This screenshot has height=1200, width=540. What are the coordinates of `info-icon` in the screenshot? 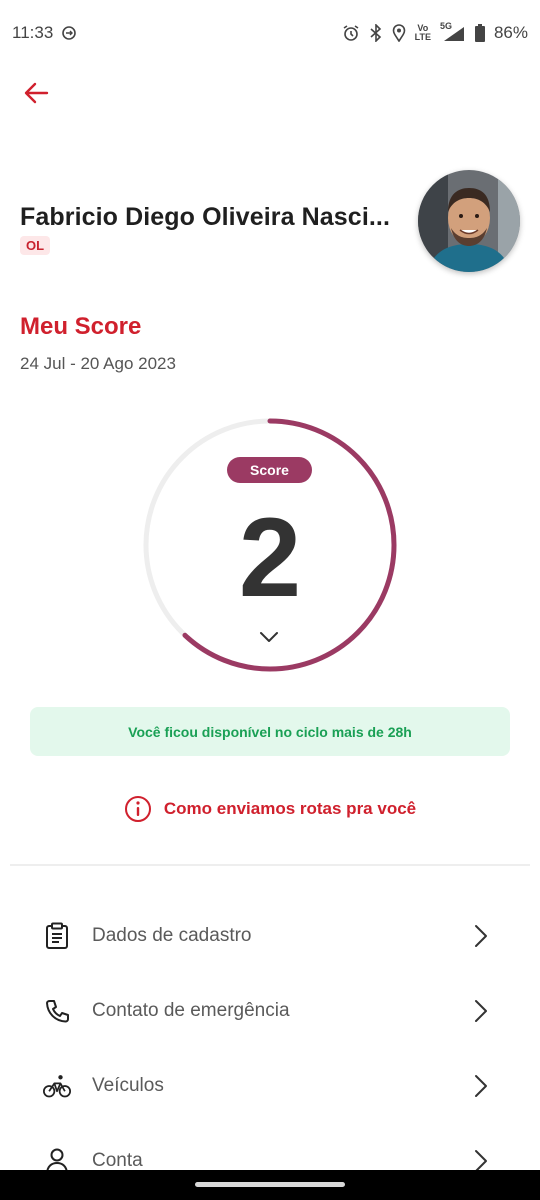 It's located at (137, 809).